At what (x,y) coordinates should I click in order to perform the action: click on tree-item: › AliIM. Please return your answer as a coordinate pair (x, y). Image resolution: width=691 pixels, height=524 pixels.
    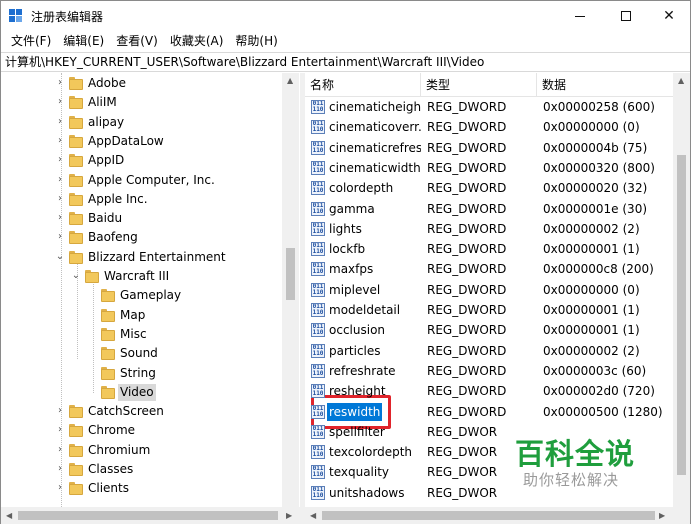
    Looking at the image, I should click on (143, 102).